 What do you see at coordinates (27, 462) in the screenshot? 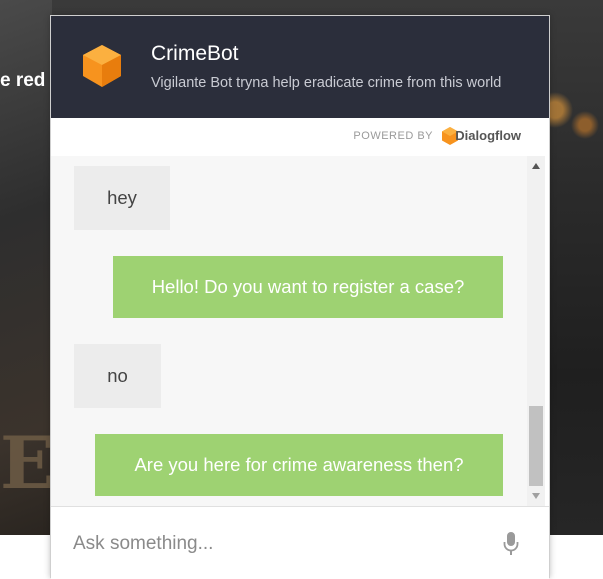
I see `background-partial-letters: E` at bounding box center [27, 462].